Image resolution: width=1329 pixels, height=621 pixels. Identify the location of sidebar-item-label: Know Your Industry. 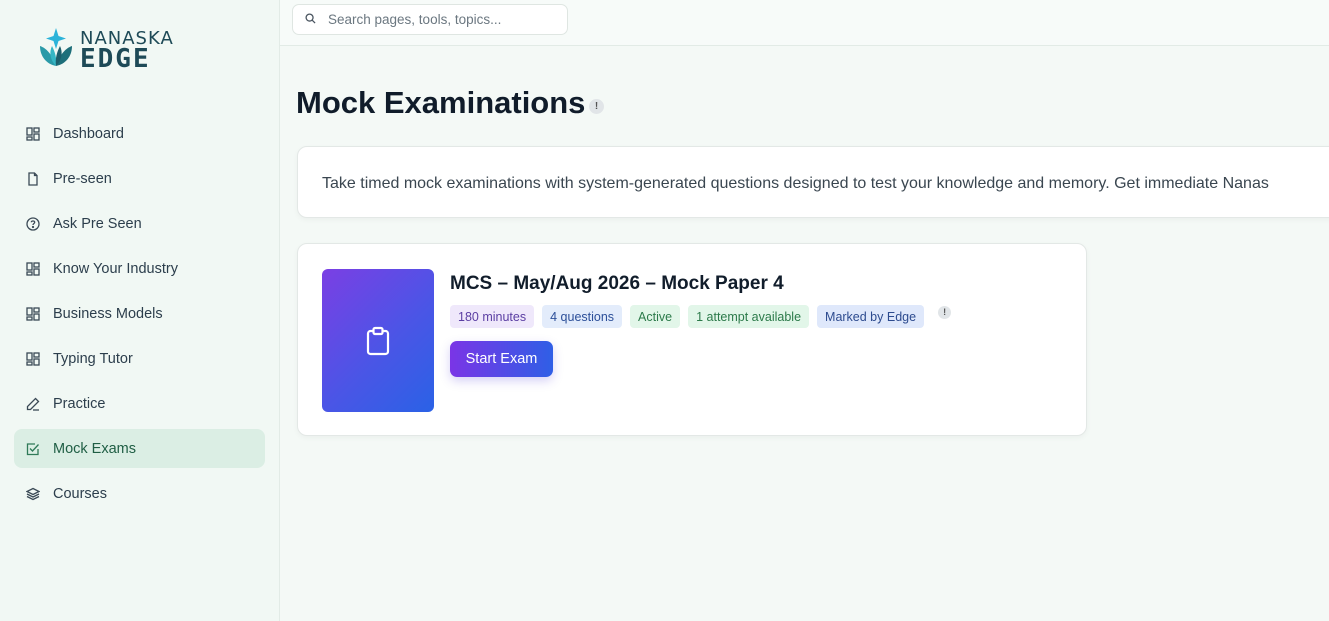
(115, 268).